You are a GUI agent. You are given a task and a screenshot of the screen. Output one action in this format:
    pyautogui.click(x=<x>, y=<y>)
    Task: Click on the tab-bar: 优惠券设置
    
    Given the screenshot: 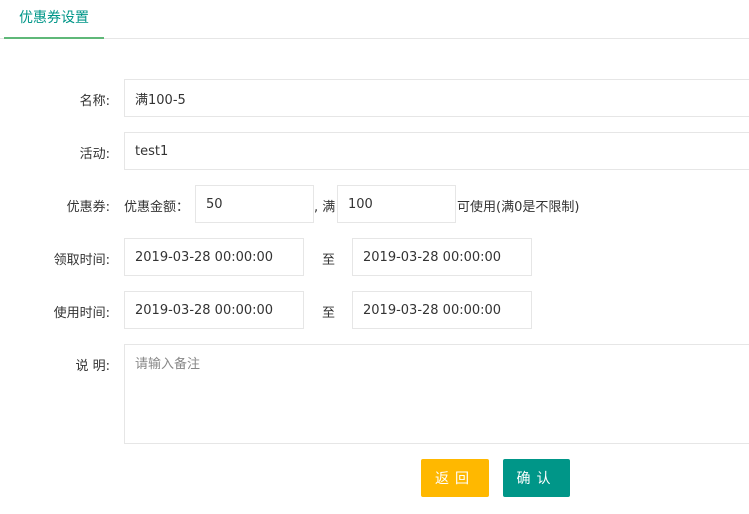 What is the action you would take?
    pyautogui.click(x=374, y=19)
    